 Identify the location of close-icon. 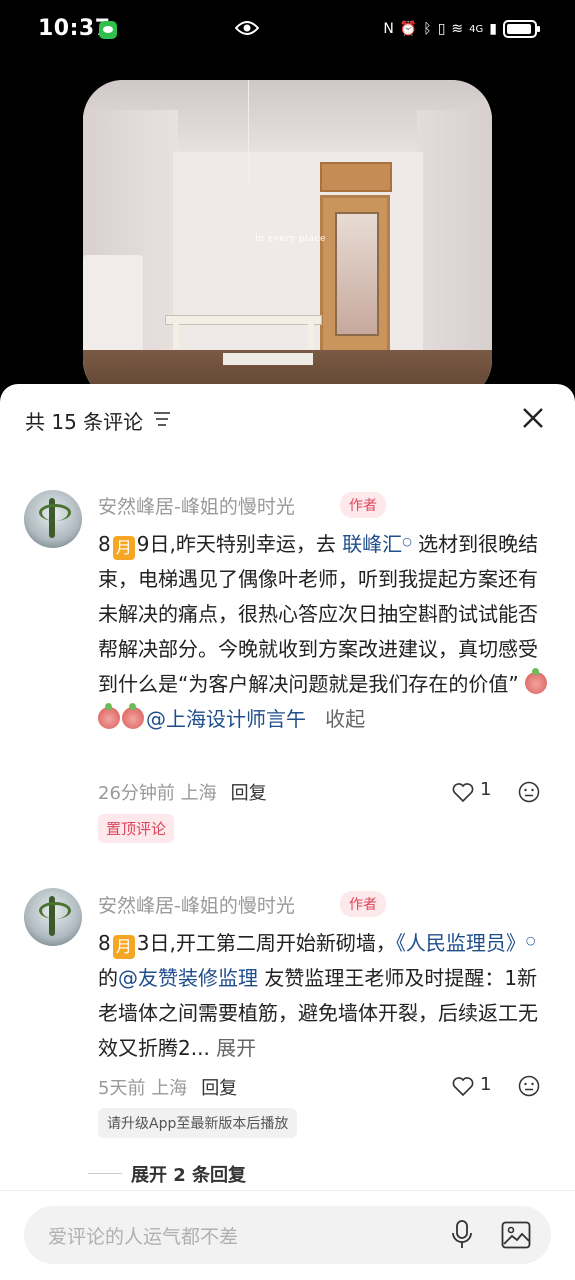
(533, 418).